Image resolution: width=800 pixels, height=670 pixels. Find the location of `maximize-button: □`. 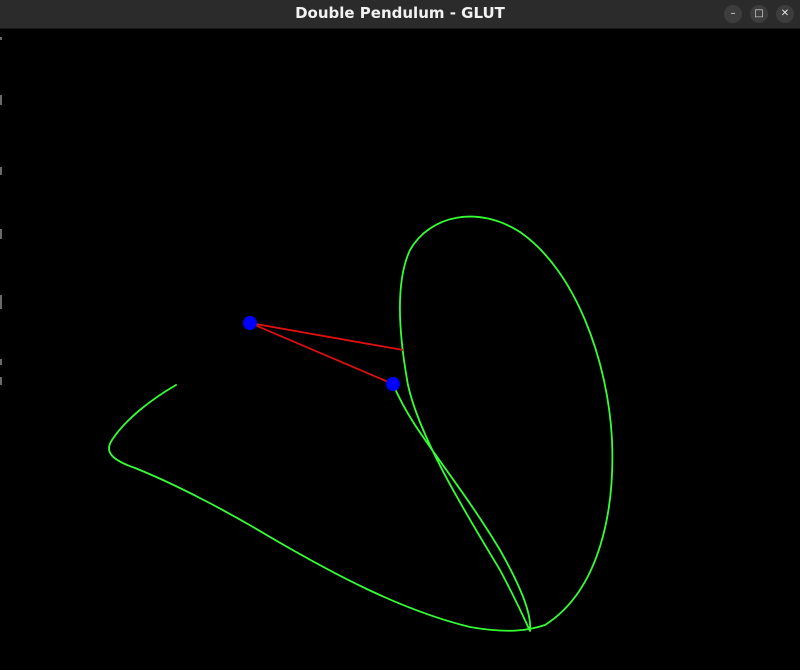

maximize-button: □ is located at coordinates (759, 14).